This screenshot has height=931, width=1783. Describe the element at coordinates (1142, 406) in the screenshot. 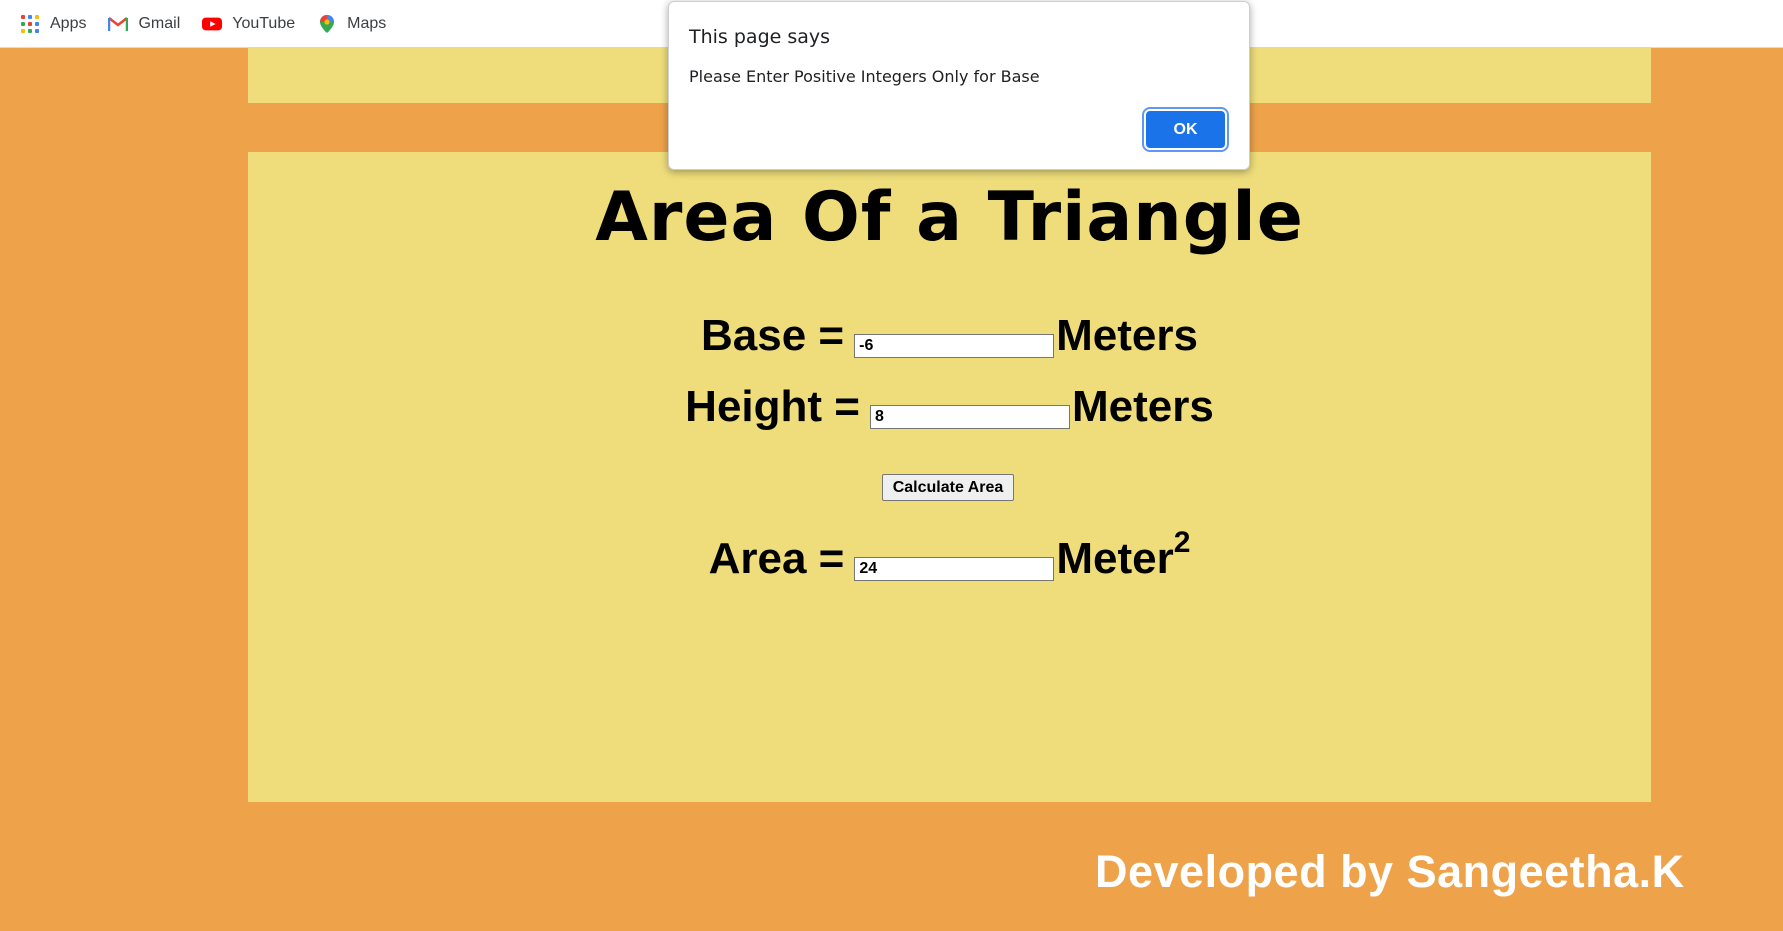

I see `height-unit: Meters` at that location.